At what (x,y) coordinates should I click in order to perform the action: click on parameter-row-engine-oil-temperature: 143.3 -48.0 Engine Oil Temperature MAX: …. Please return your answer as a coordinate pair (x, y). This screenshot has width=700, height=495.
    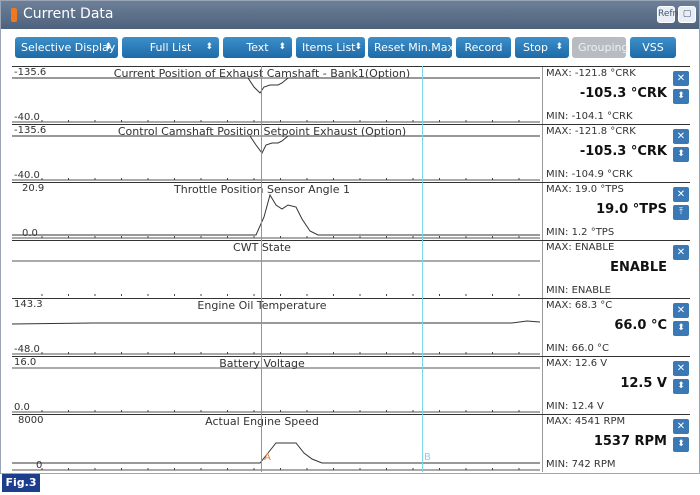
    Looking at the image, I should click on (351, 327).